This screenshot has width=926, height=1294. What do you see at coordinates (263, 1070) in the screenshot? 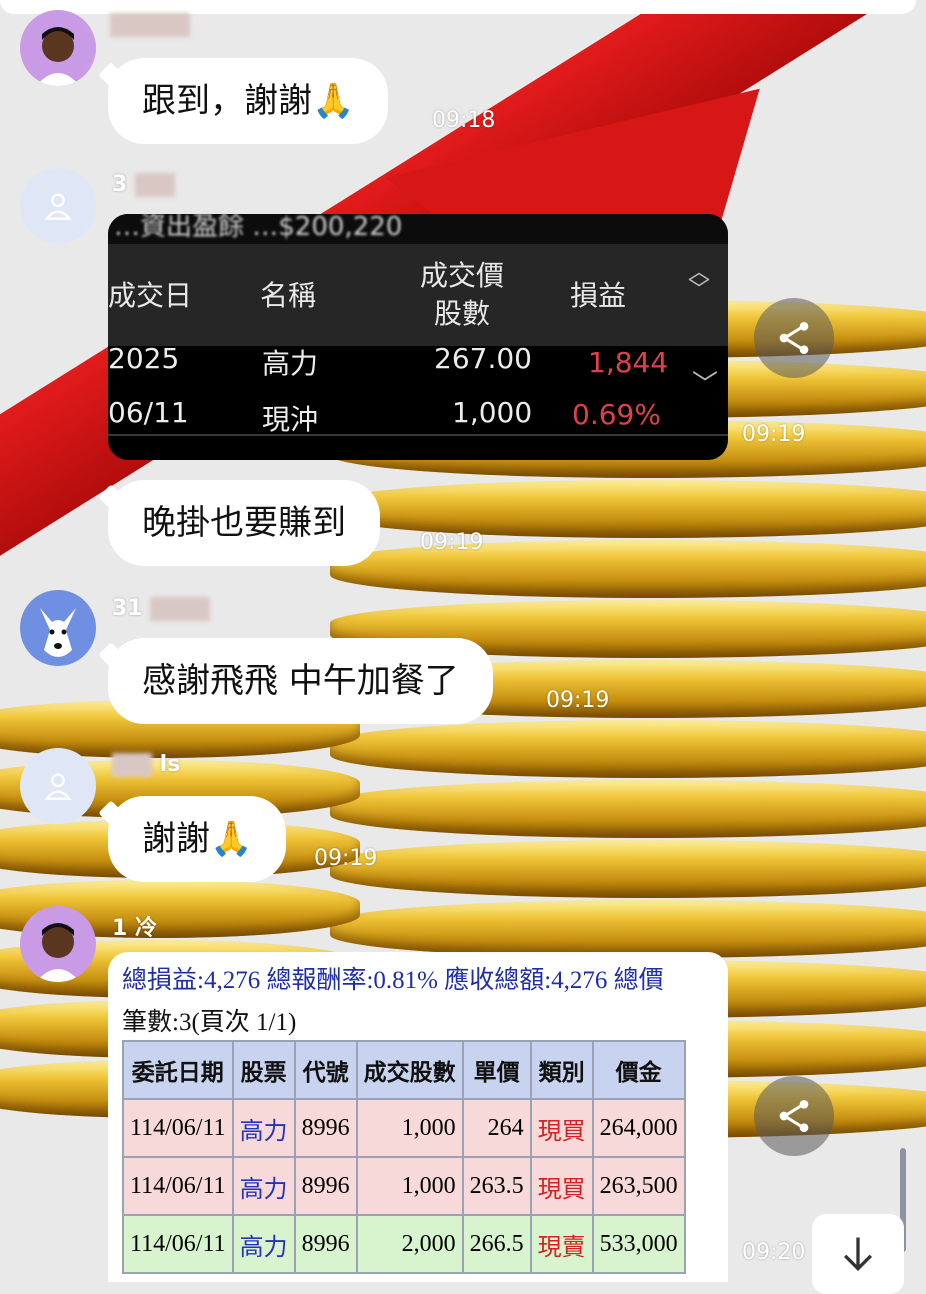
I see `table-header-cell: 股票` at bounding box center [263, 1070].